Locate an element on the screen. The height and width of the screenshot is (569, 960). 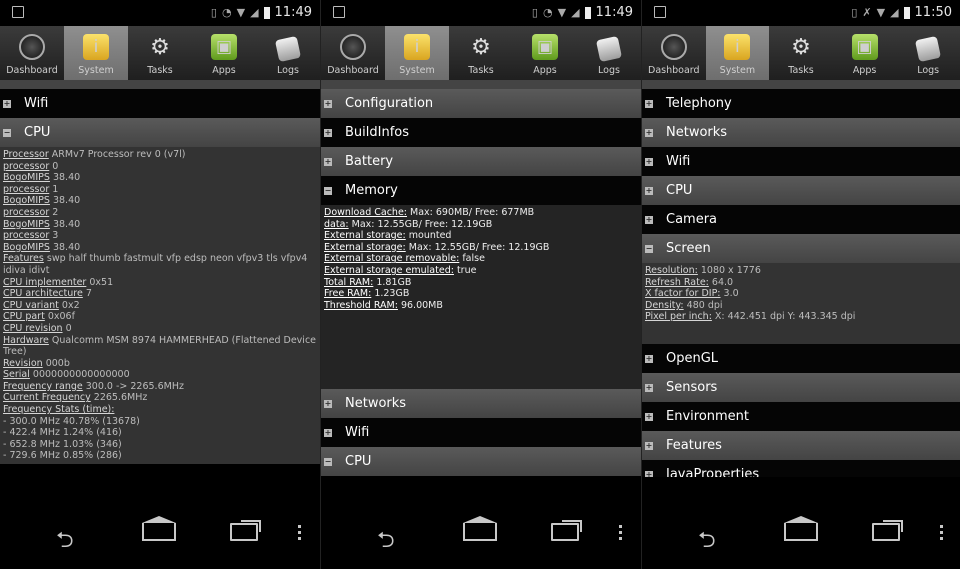
section-memory: − Memory is located at coordinates (481, 190).